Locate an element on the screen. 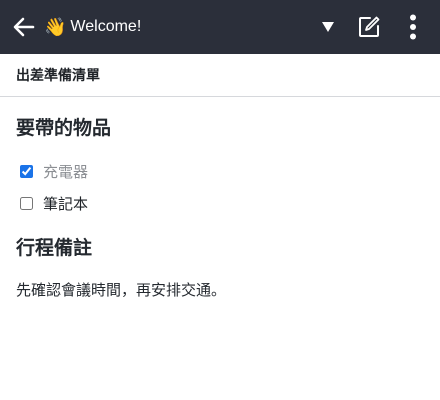  more-vertical-icon is located at coordinates (413, 27).